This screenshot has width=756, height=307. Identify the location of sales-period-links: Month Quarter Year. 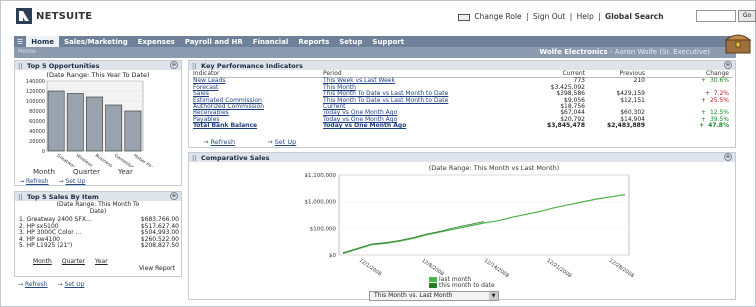
(70, 261).